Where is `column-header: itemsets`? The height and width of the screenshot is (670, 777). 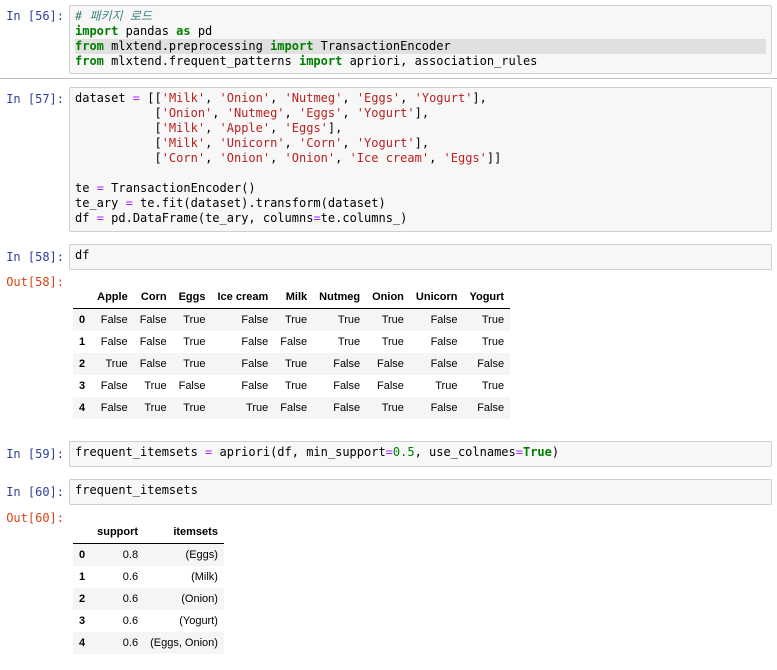 column-header: itemsets is located at coordinates (184, 532).